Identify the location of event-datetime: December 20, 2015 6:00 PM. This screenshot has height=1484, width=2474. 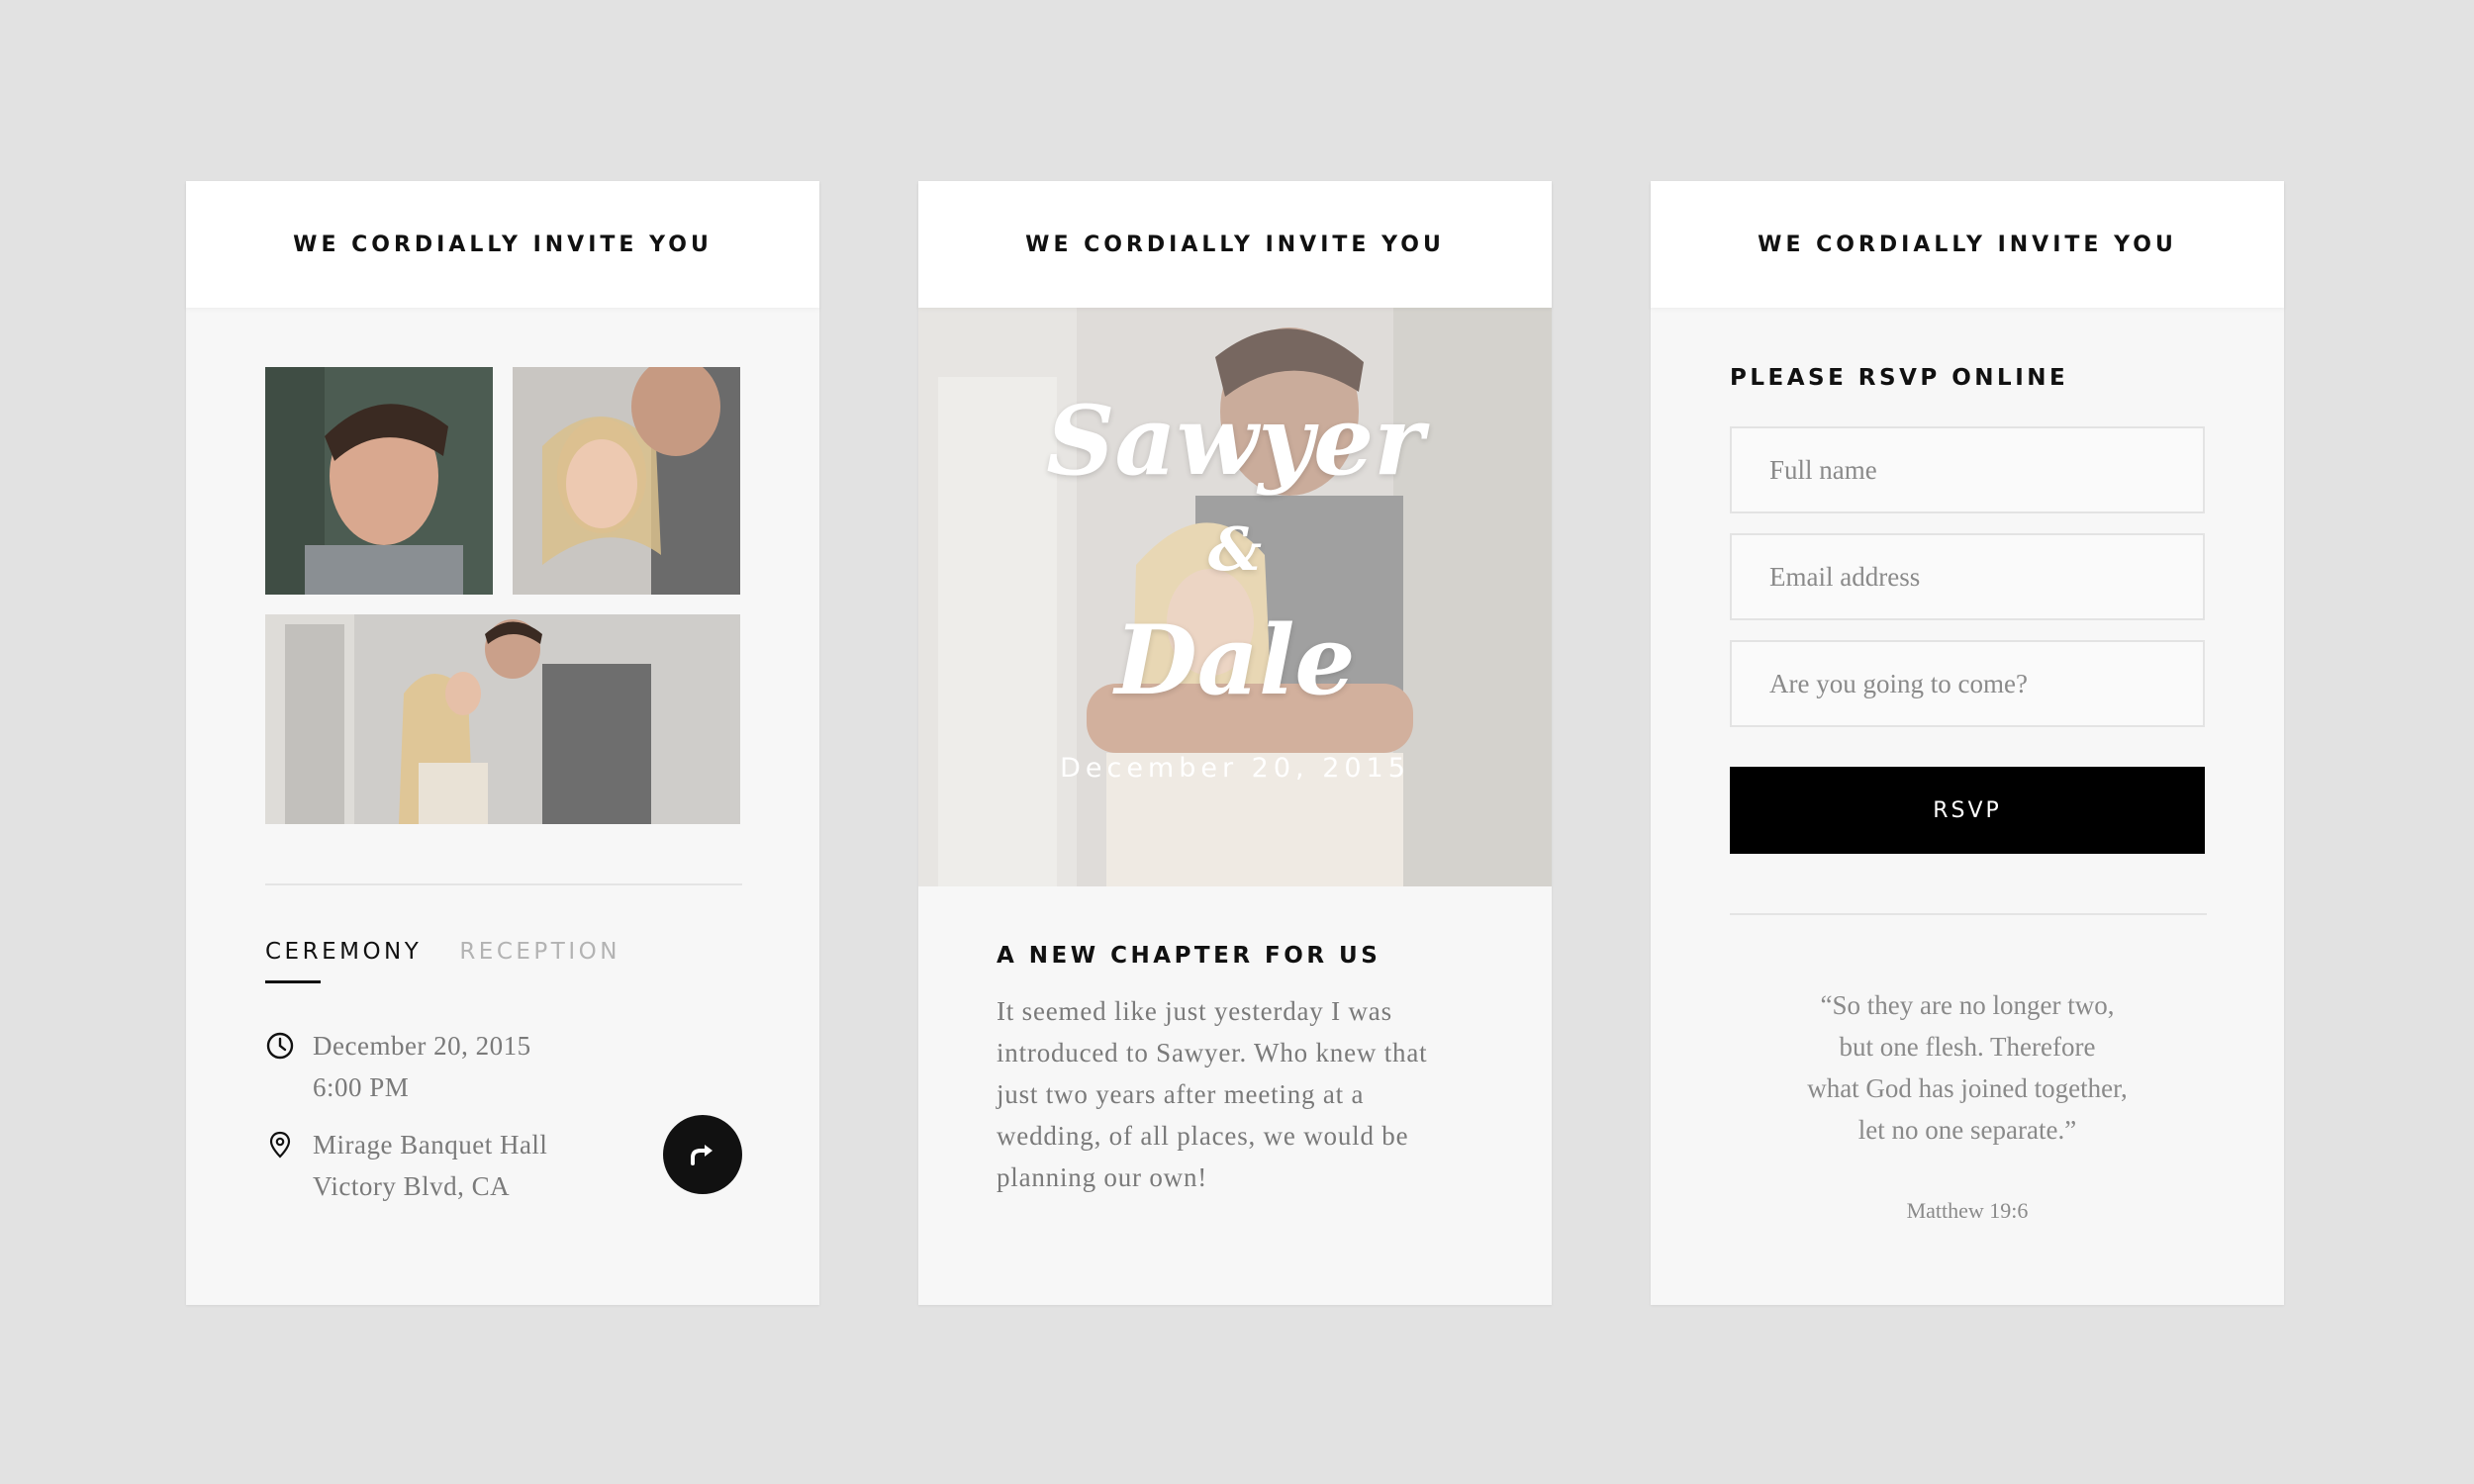
(398, 1066).